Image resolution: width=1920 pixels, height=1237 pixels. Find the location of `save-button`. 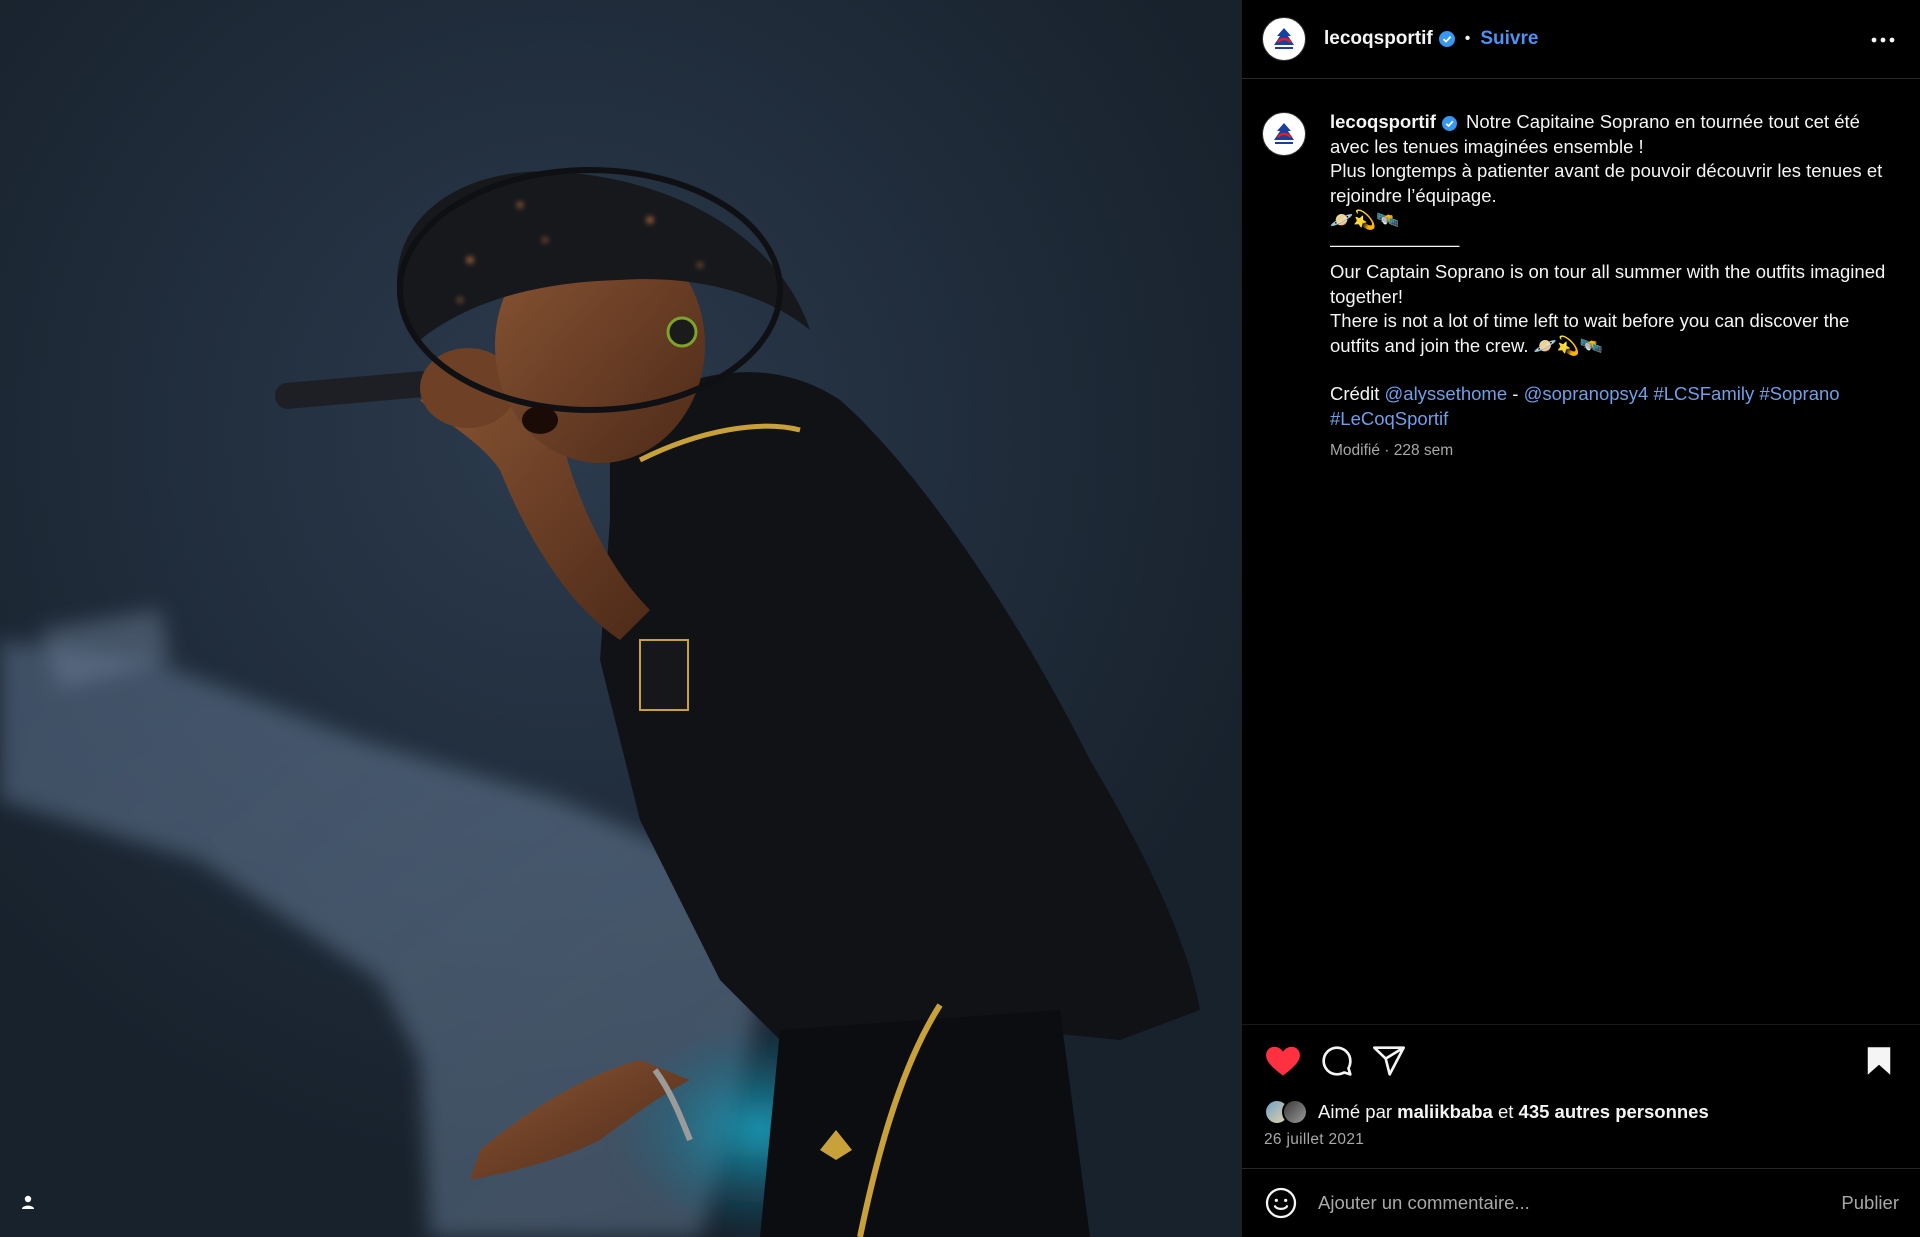

save-button is located at coordinates (1879, 1061).